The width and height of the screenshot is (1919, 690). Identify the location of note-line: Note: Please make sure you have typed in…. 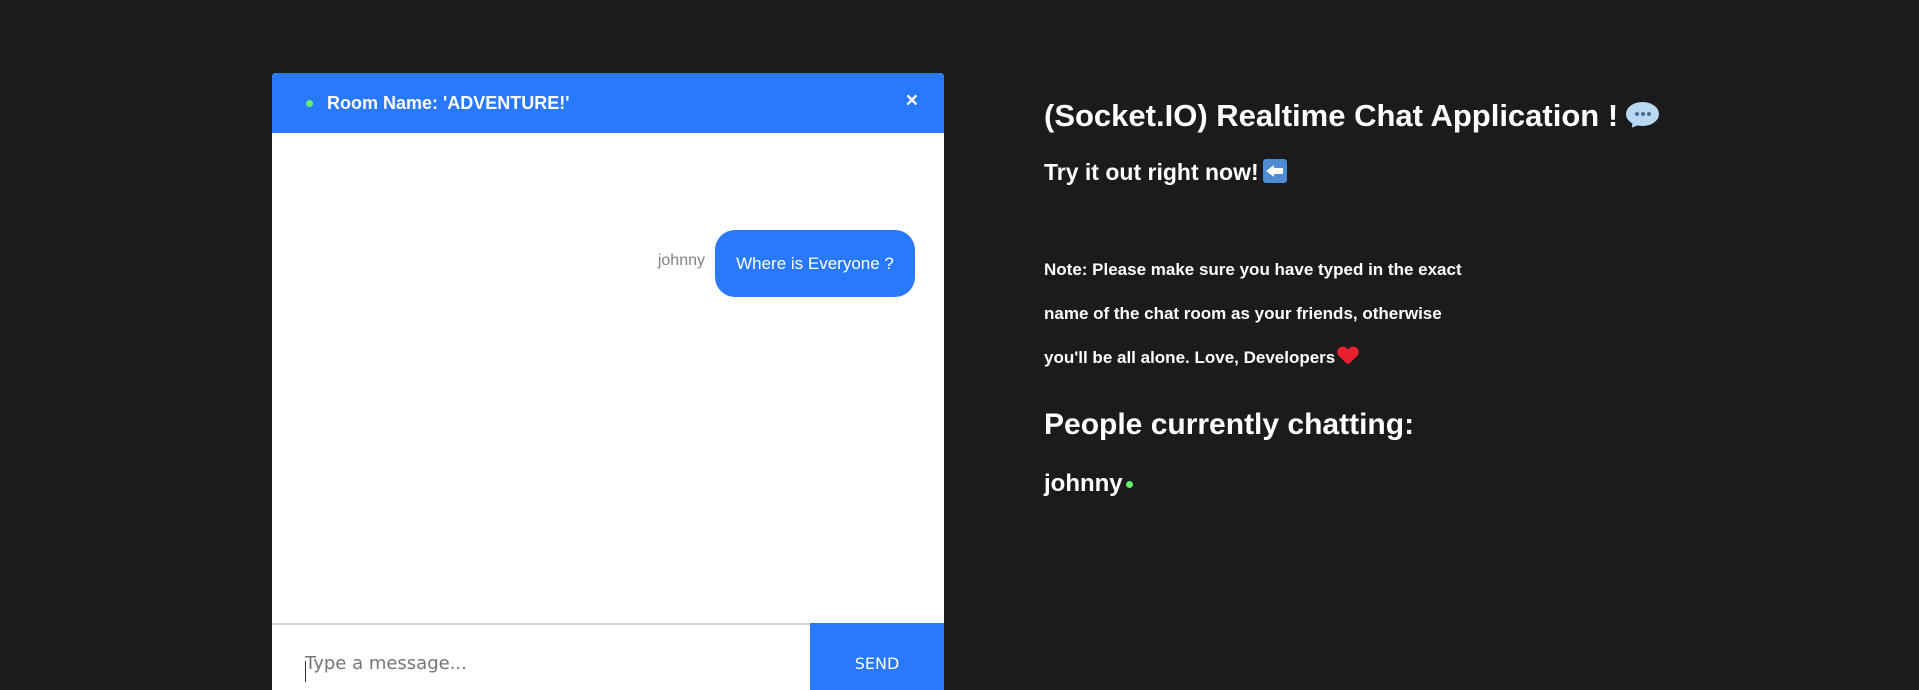
(1253, 269).